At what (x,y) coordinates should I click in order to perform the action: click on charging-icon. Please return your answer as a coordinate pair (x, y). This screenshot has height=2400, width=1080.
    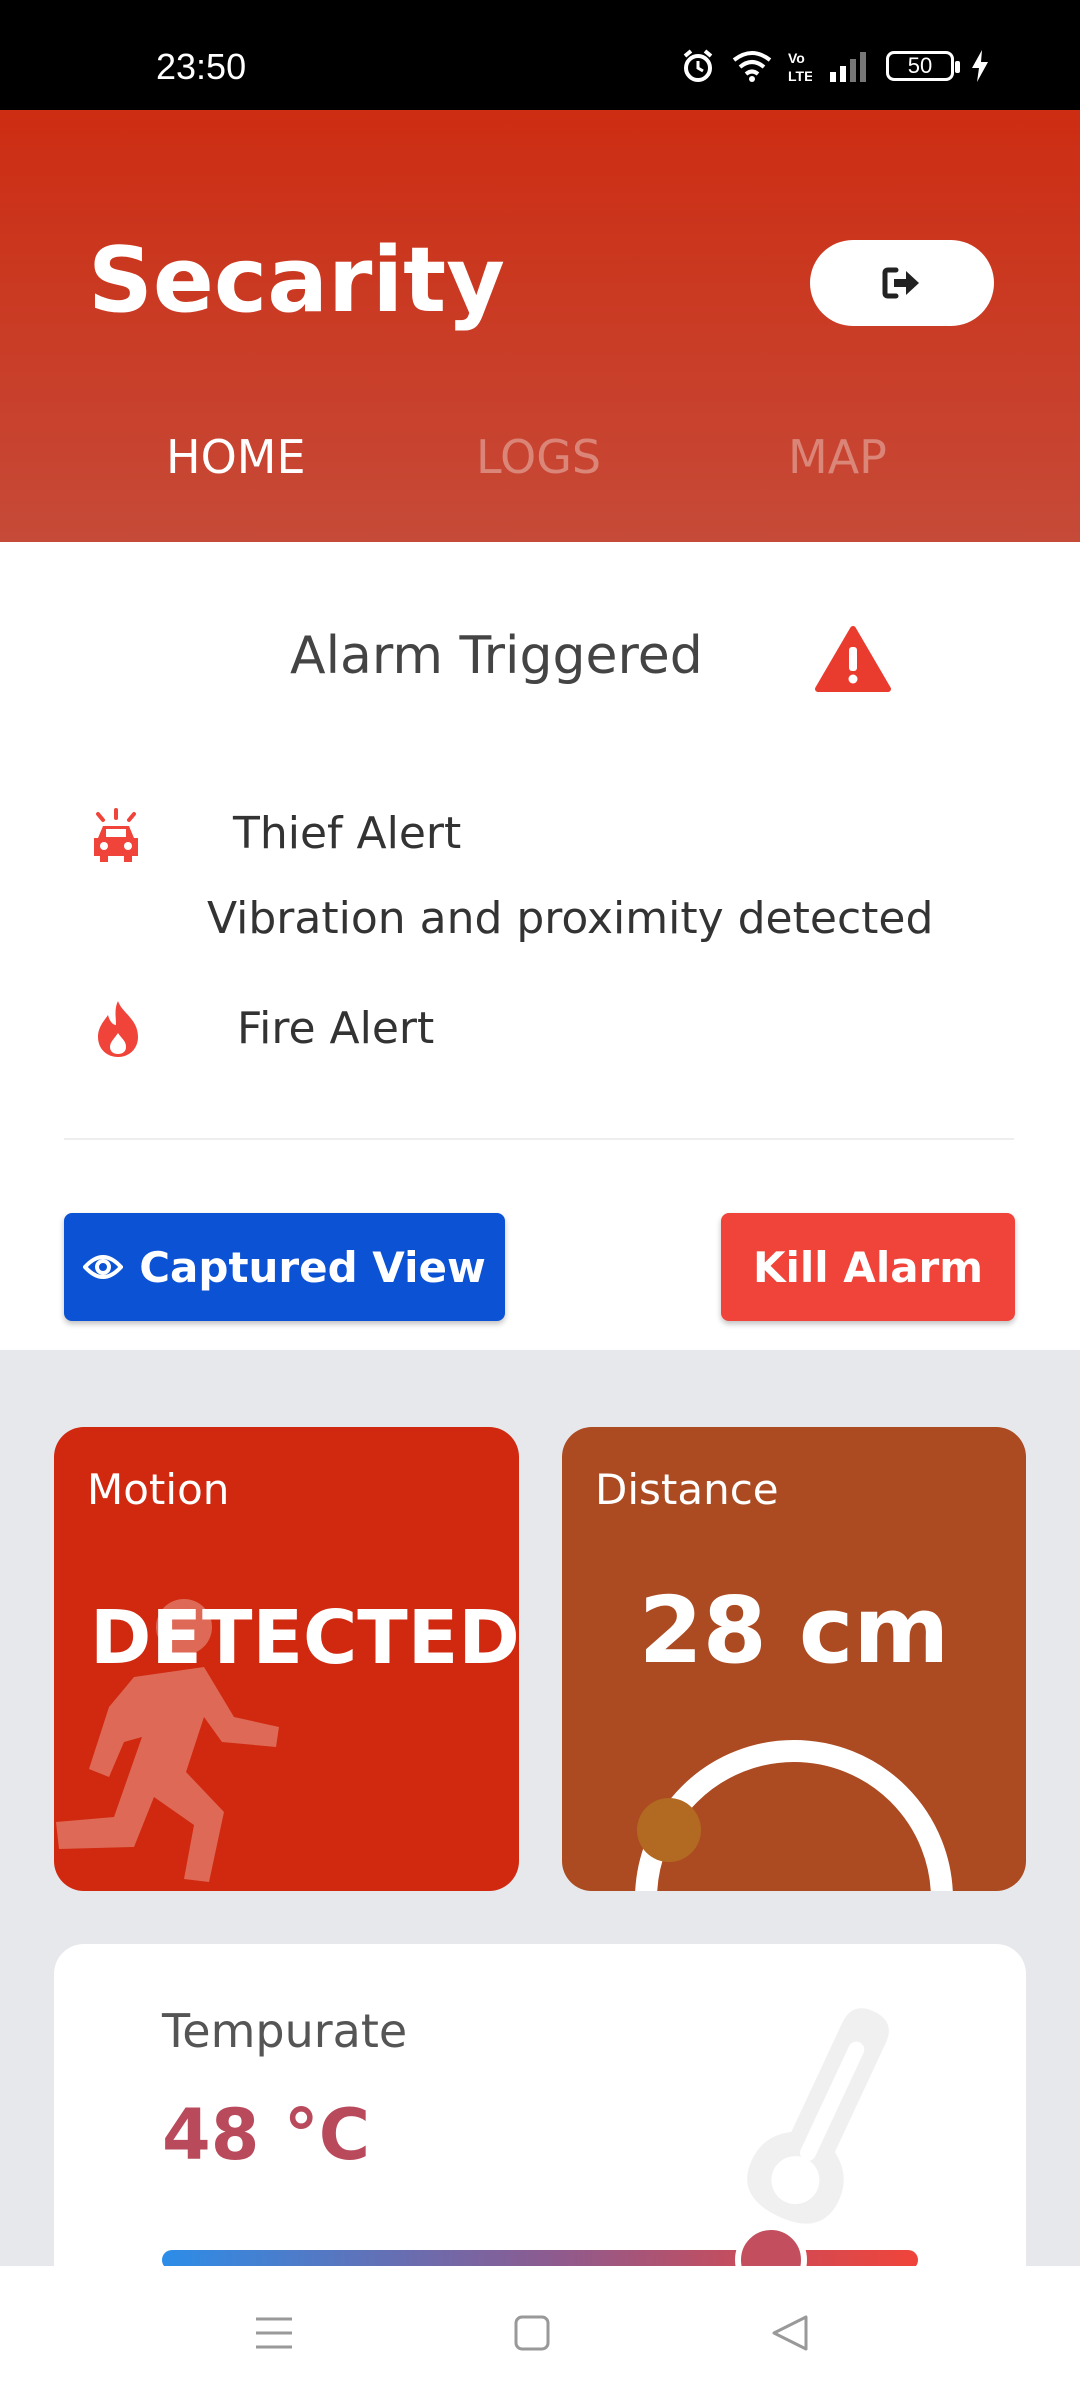
    Looking at the image, I should click on (980, 66).